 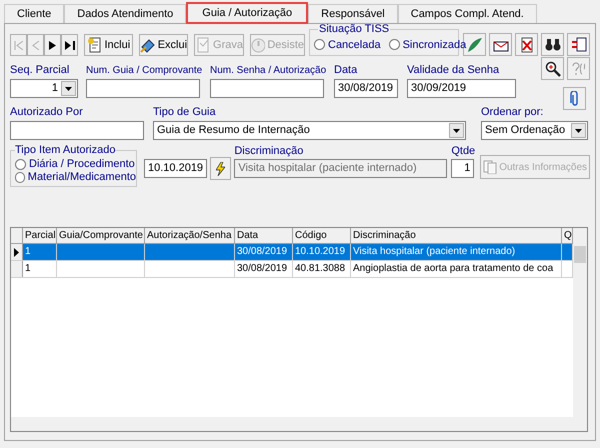 What do you see at coordinates (354, 30) in the screenshot?
I see `group-title: Situação TISS` at bounding box center [354, 30].